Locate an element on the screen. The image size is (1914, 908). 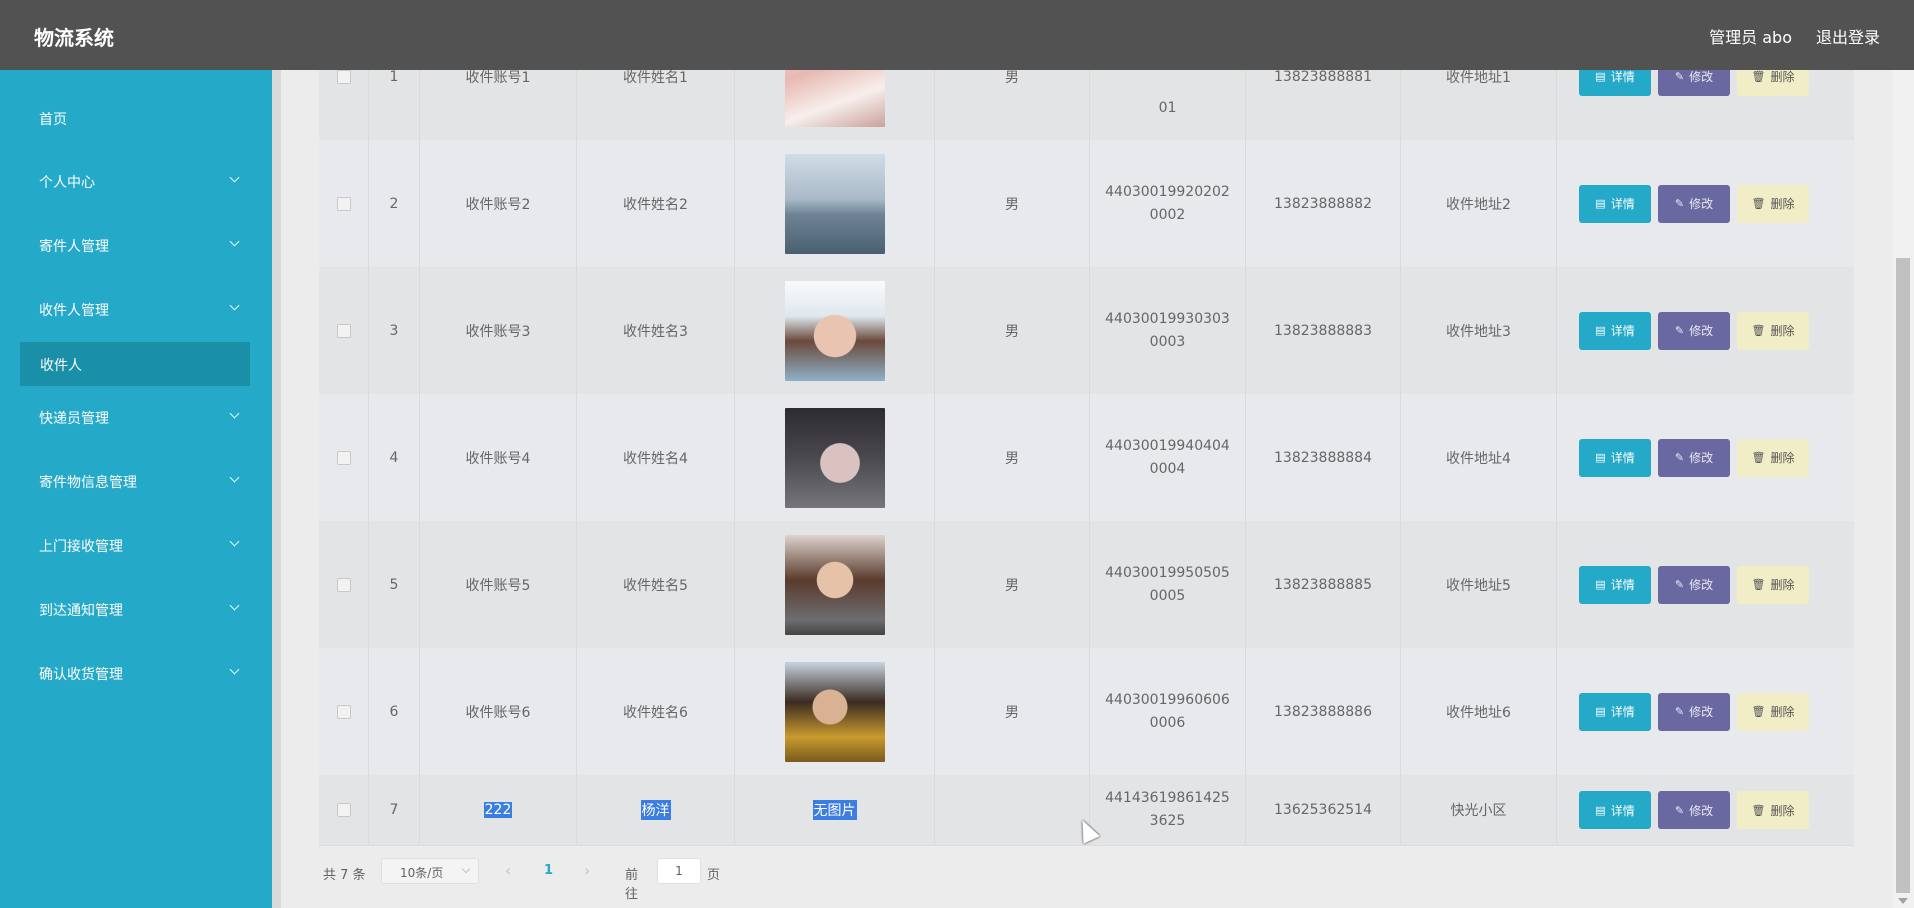
goto-page-input: 1 is located at coordinates (679, 871).